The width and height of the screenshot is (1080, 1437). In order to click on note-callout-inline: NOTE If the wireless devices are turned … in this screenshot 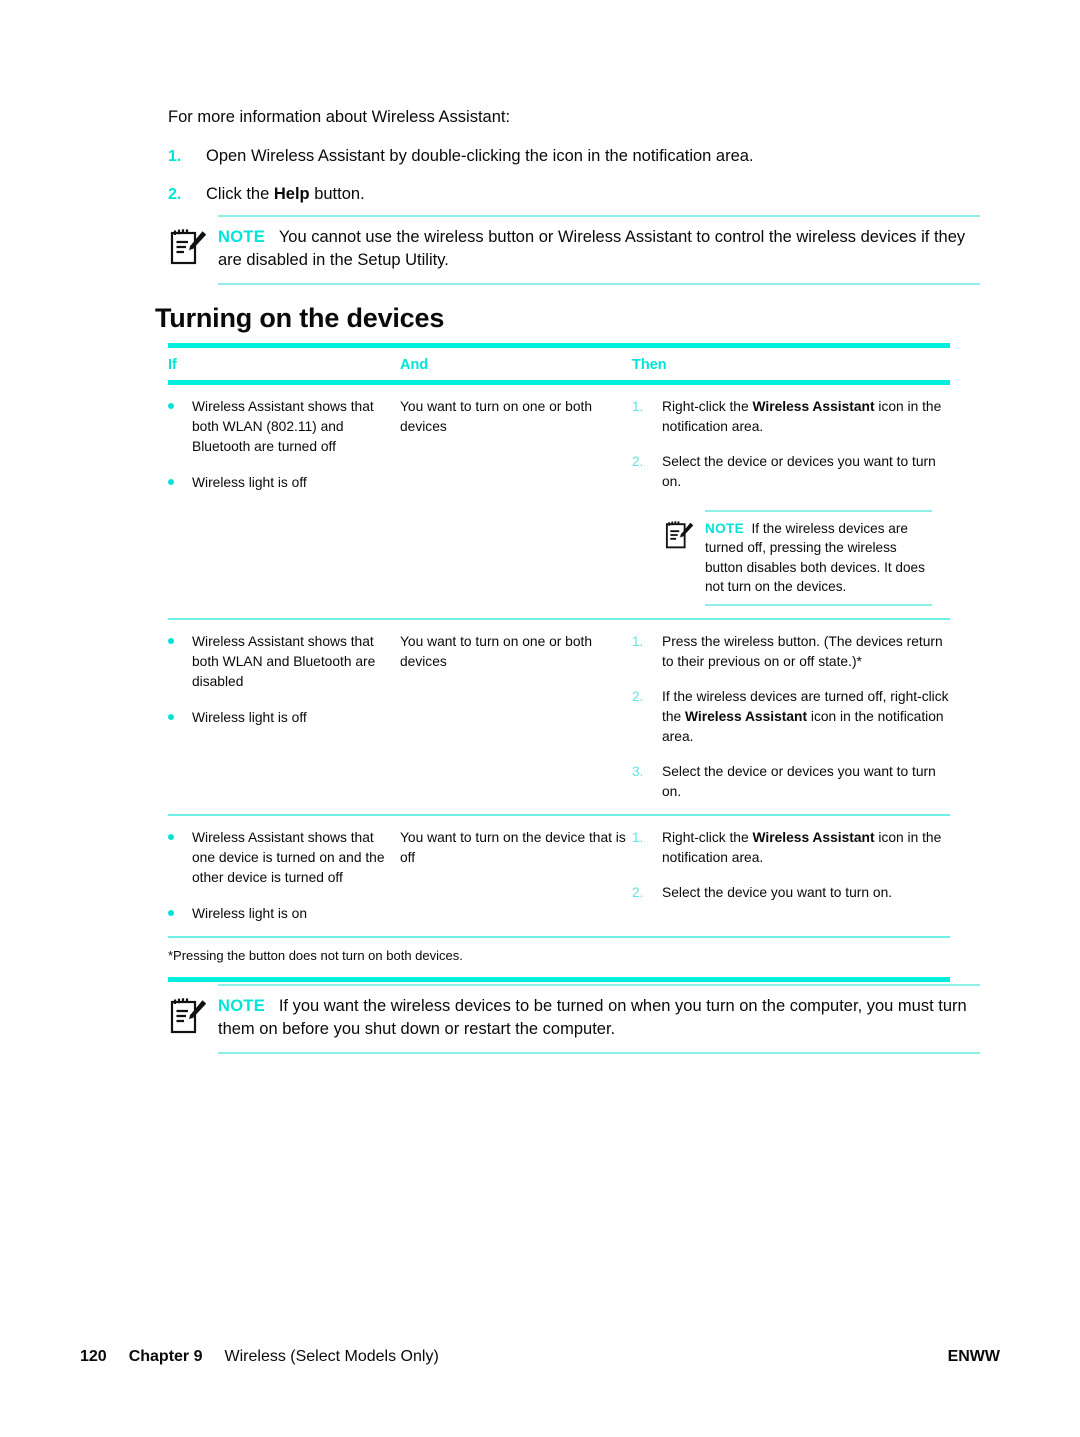, I will do `click(797, 558)`.